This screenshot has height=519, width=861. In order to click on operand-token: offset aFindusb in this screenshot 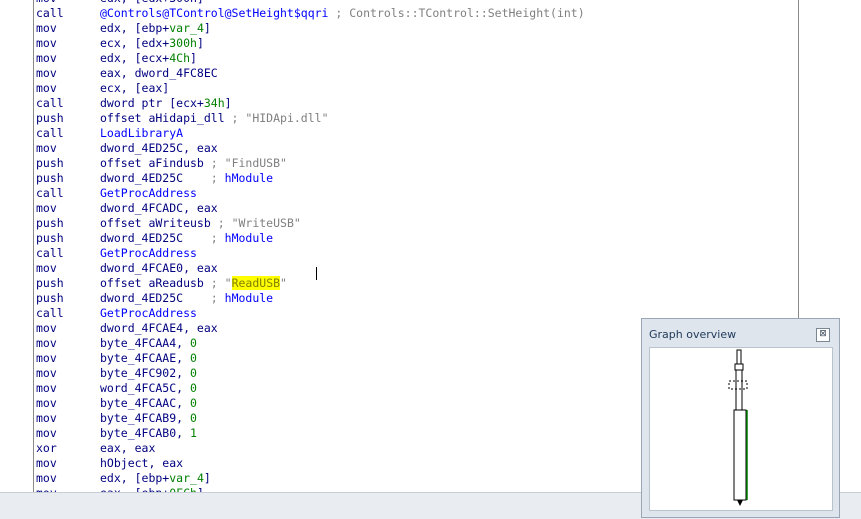, I will do `click(152, 163)`.